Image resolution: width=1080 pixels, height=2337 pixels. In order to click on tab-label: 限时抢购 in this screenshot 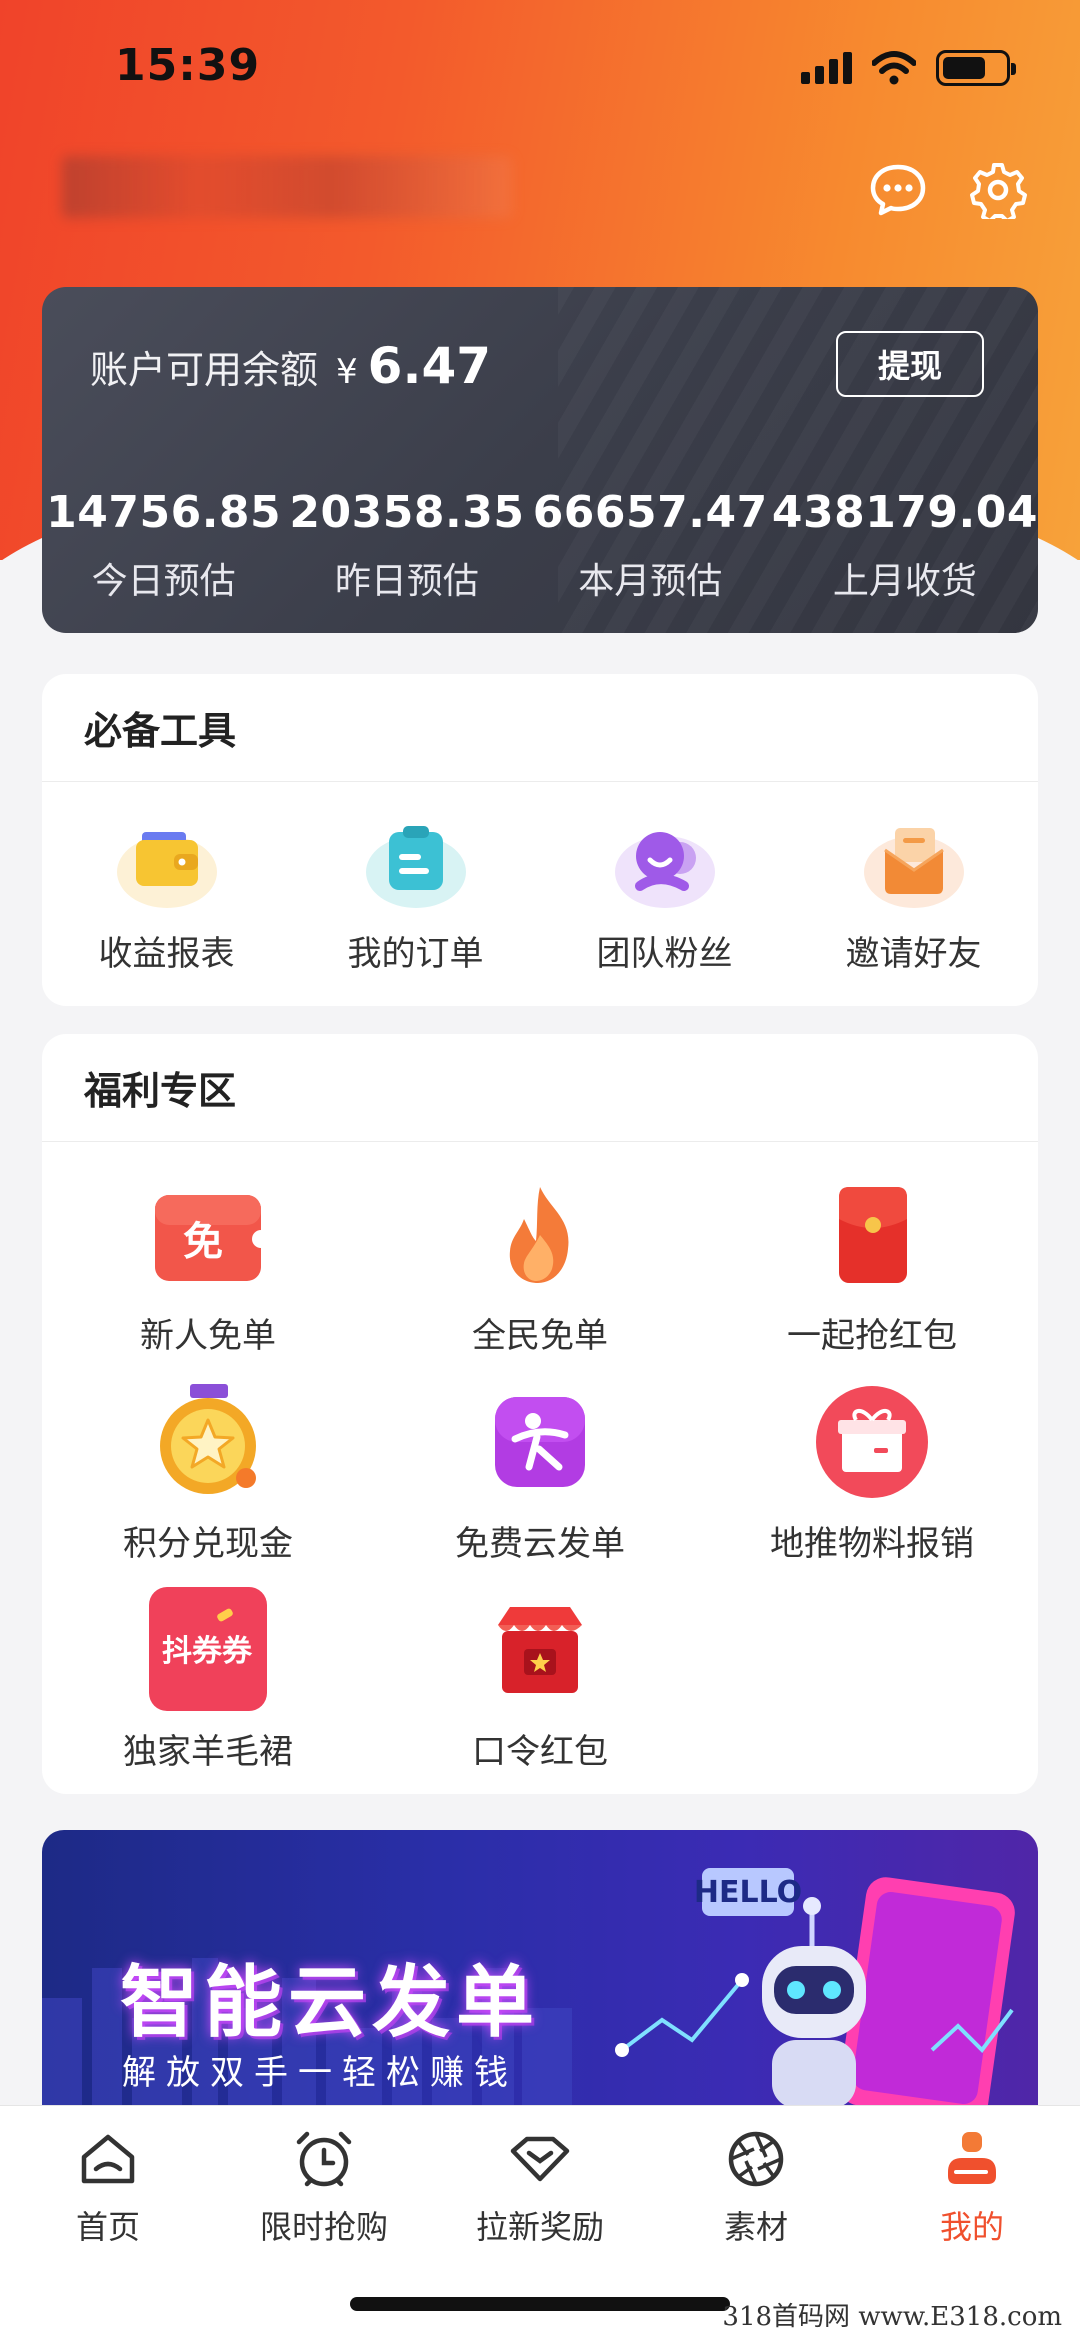, I will do `click(323, 2227)`.